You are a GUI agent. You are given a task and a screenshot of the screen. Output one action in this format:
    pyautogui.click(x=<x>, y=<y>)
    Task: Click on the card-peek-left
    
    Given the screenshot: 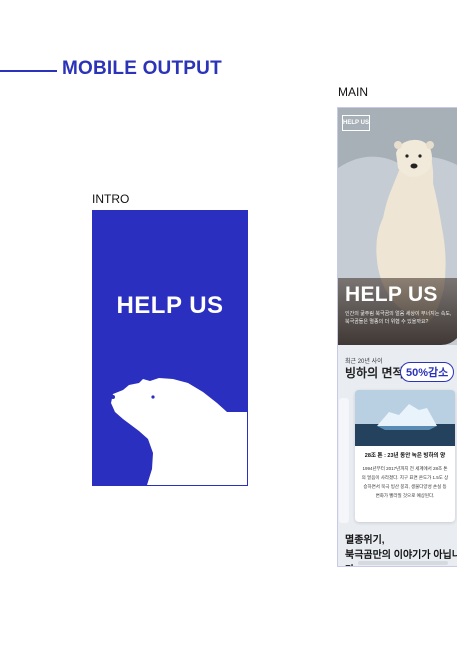 What is the action you would take?
    pyautogui.click(x=344, y=460)
    